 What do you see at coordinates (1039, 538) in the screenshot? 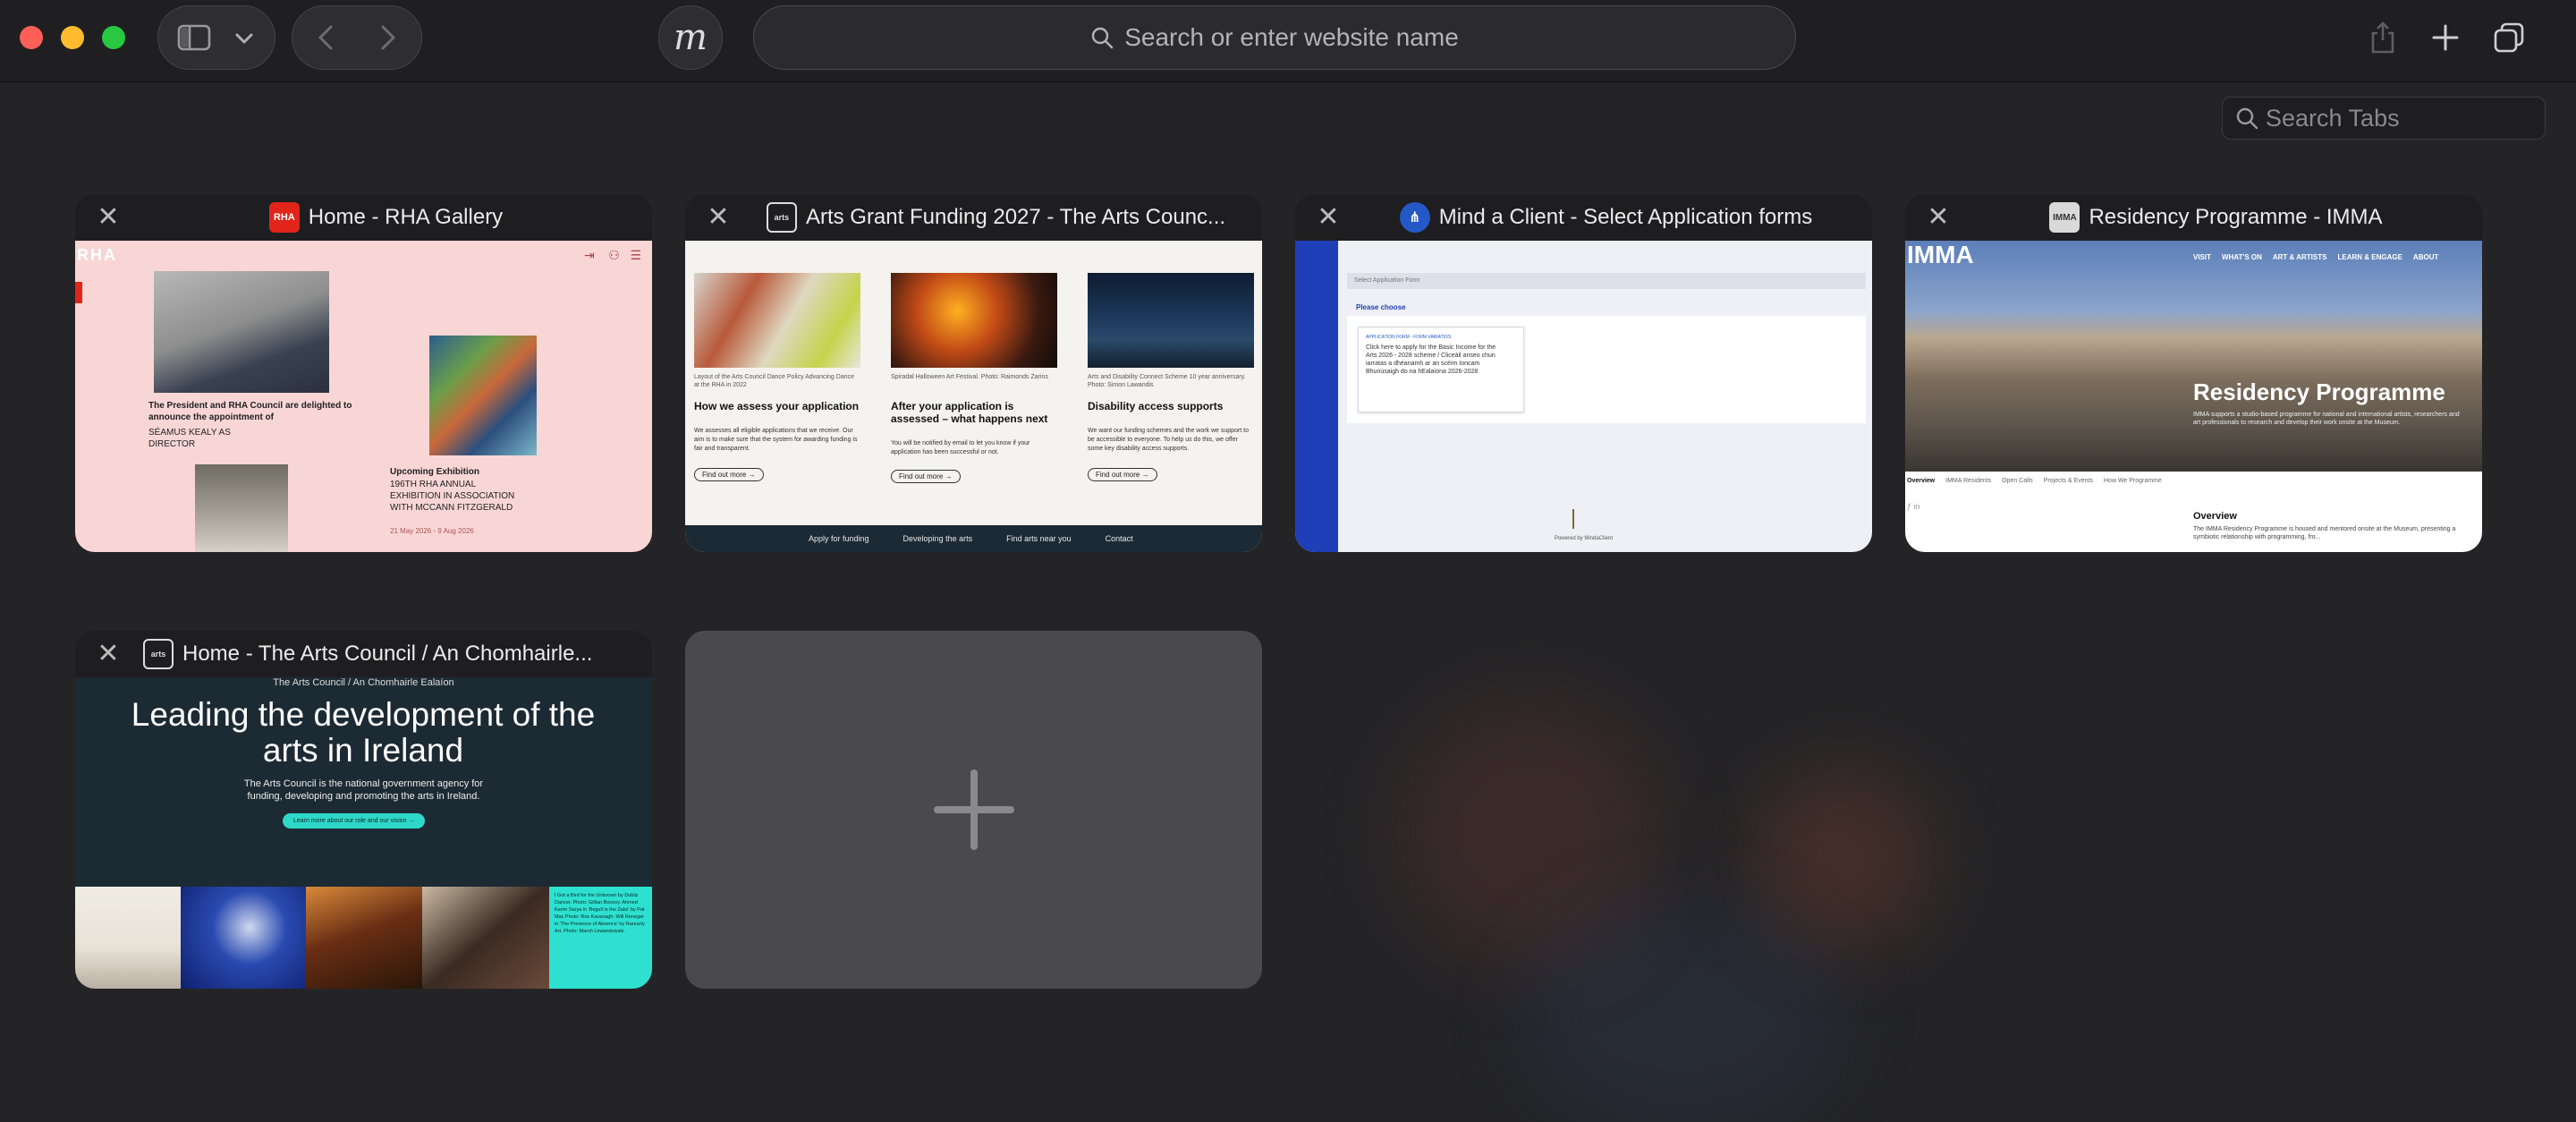
I see `footer-link: Find arts near you` at bounding box center [1039, 538].